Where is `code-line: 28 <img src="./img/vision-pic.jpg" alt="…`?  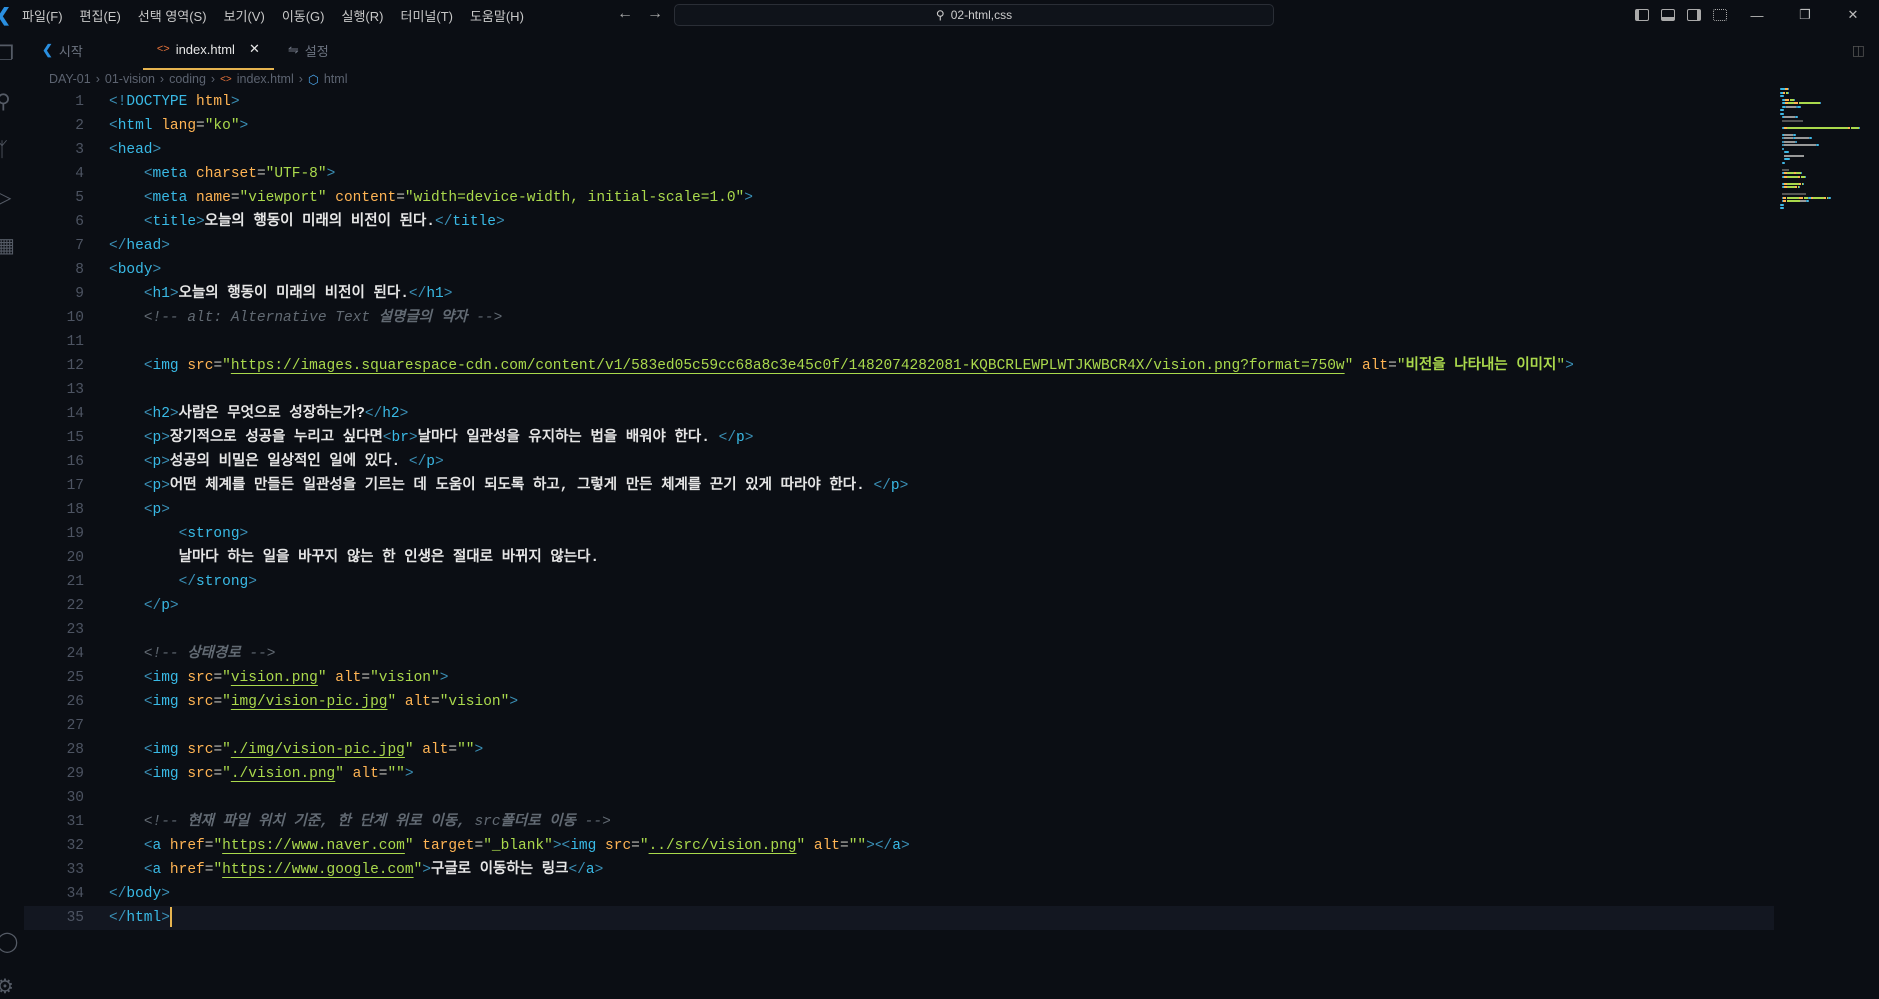
code-line: 28 <img src="./img/vision-pic.jpg" alt="… is located at coordinates (899, 750).